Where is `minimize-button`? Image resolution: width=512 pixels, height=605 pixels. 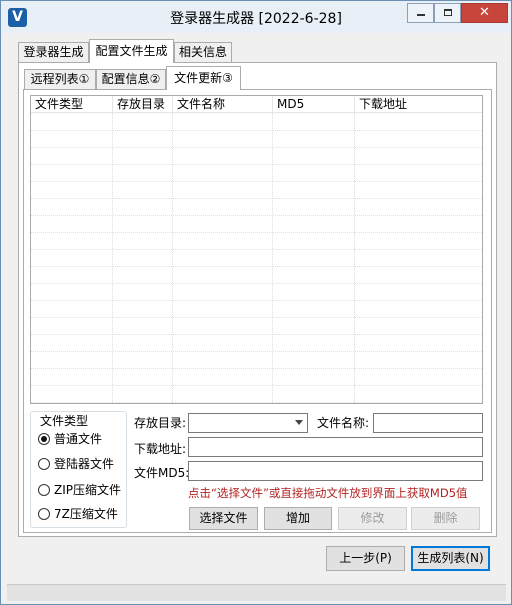
minimize-button is located at coordinates (420, 13).